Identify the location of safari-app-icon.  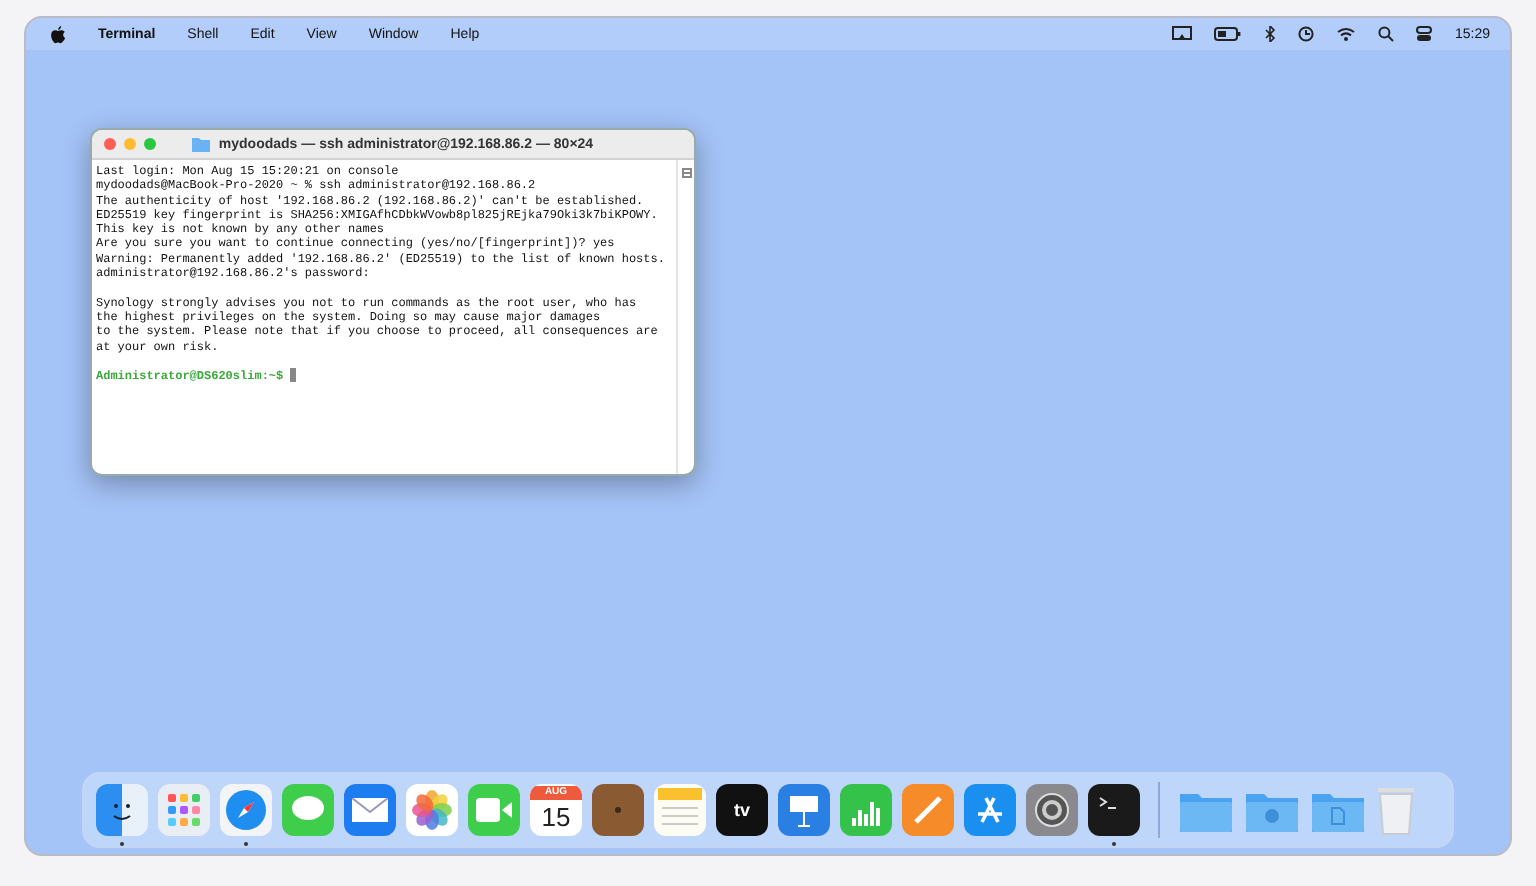
(246, 810).